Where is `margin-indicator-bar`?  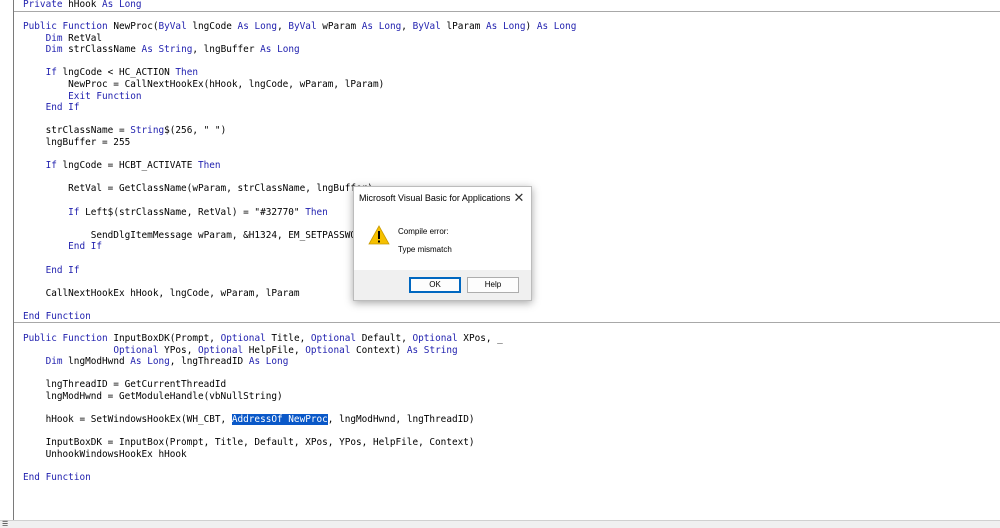
margin-indicator-bar is located at coordinates (13, 263).